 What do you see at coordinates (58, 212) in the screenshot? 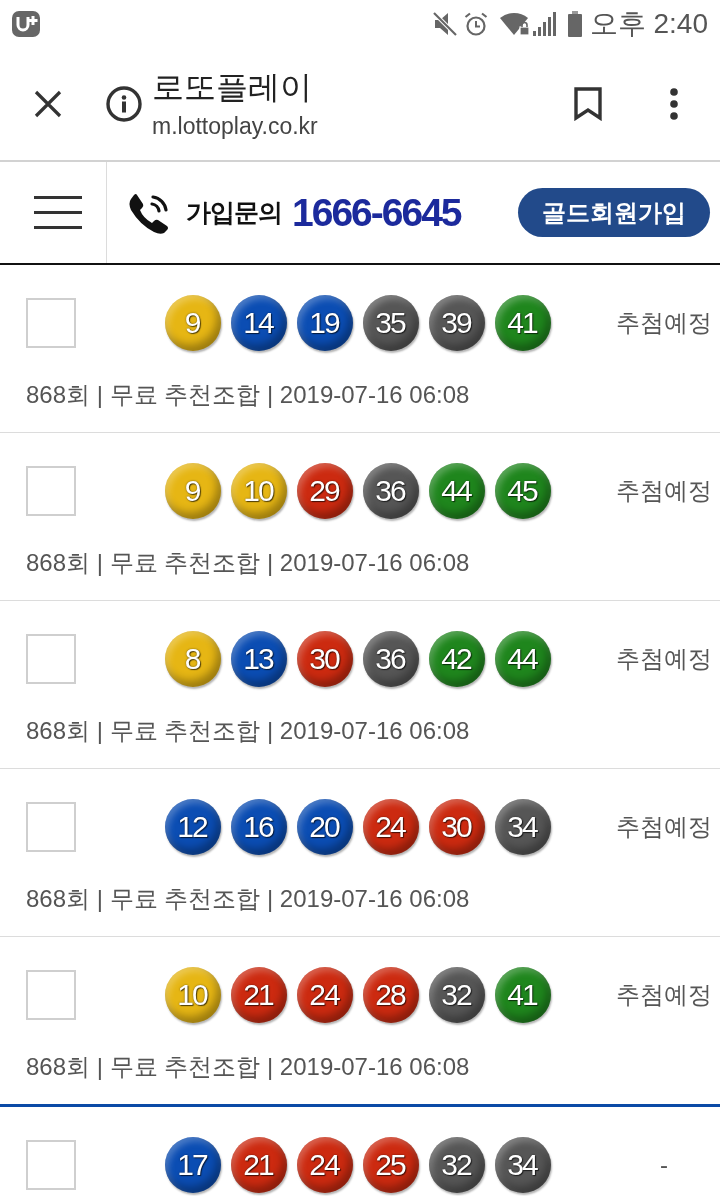
I see `menu-icon` at bounding box center [58, 212].